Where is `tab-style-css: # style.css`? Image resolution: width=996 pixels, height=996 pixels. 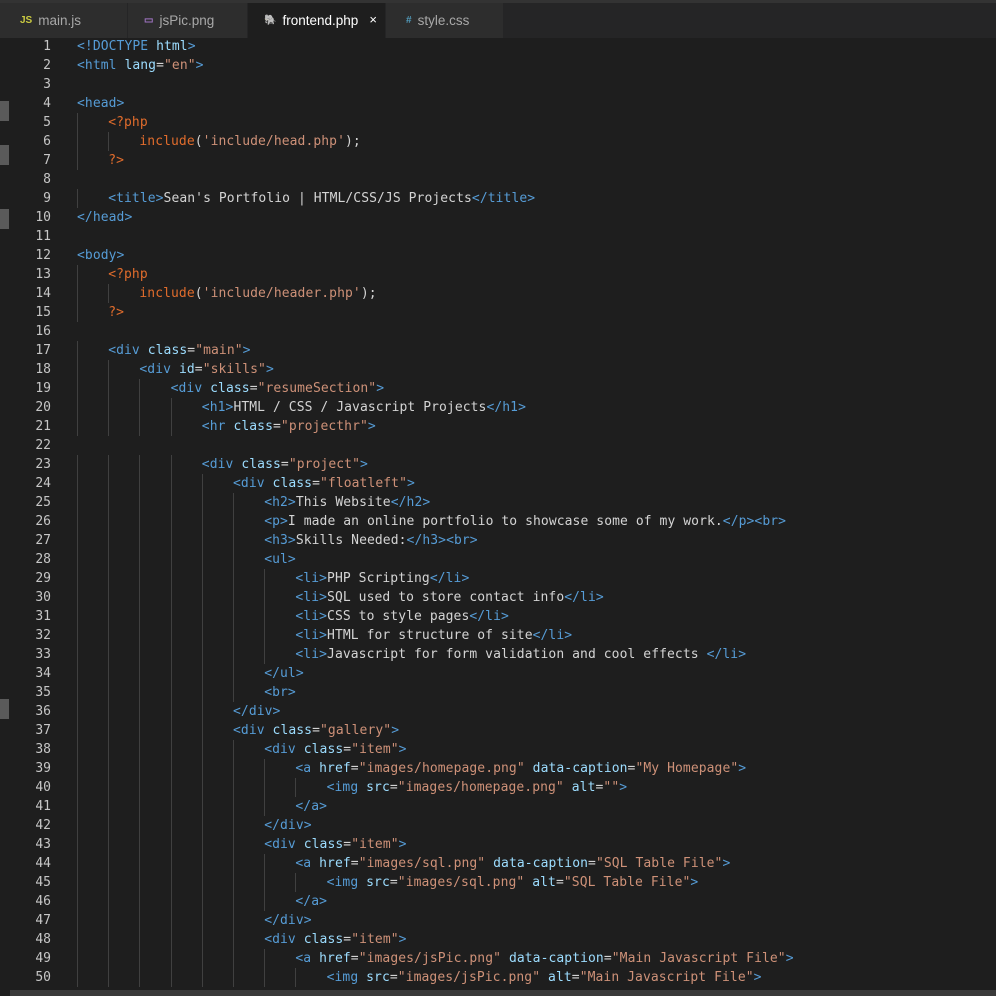 tab-style-css: # style.css is located at coordinates (445, 20).